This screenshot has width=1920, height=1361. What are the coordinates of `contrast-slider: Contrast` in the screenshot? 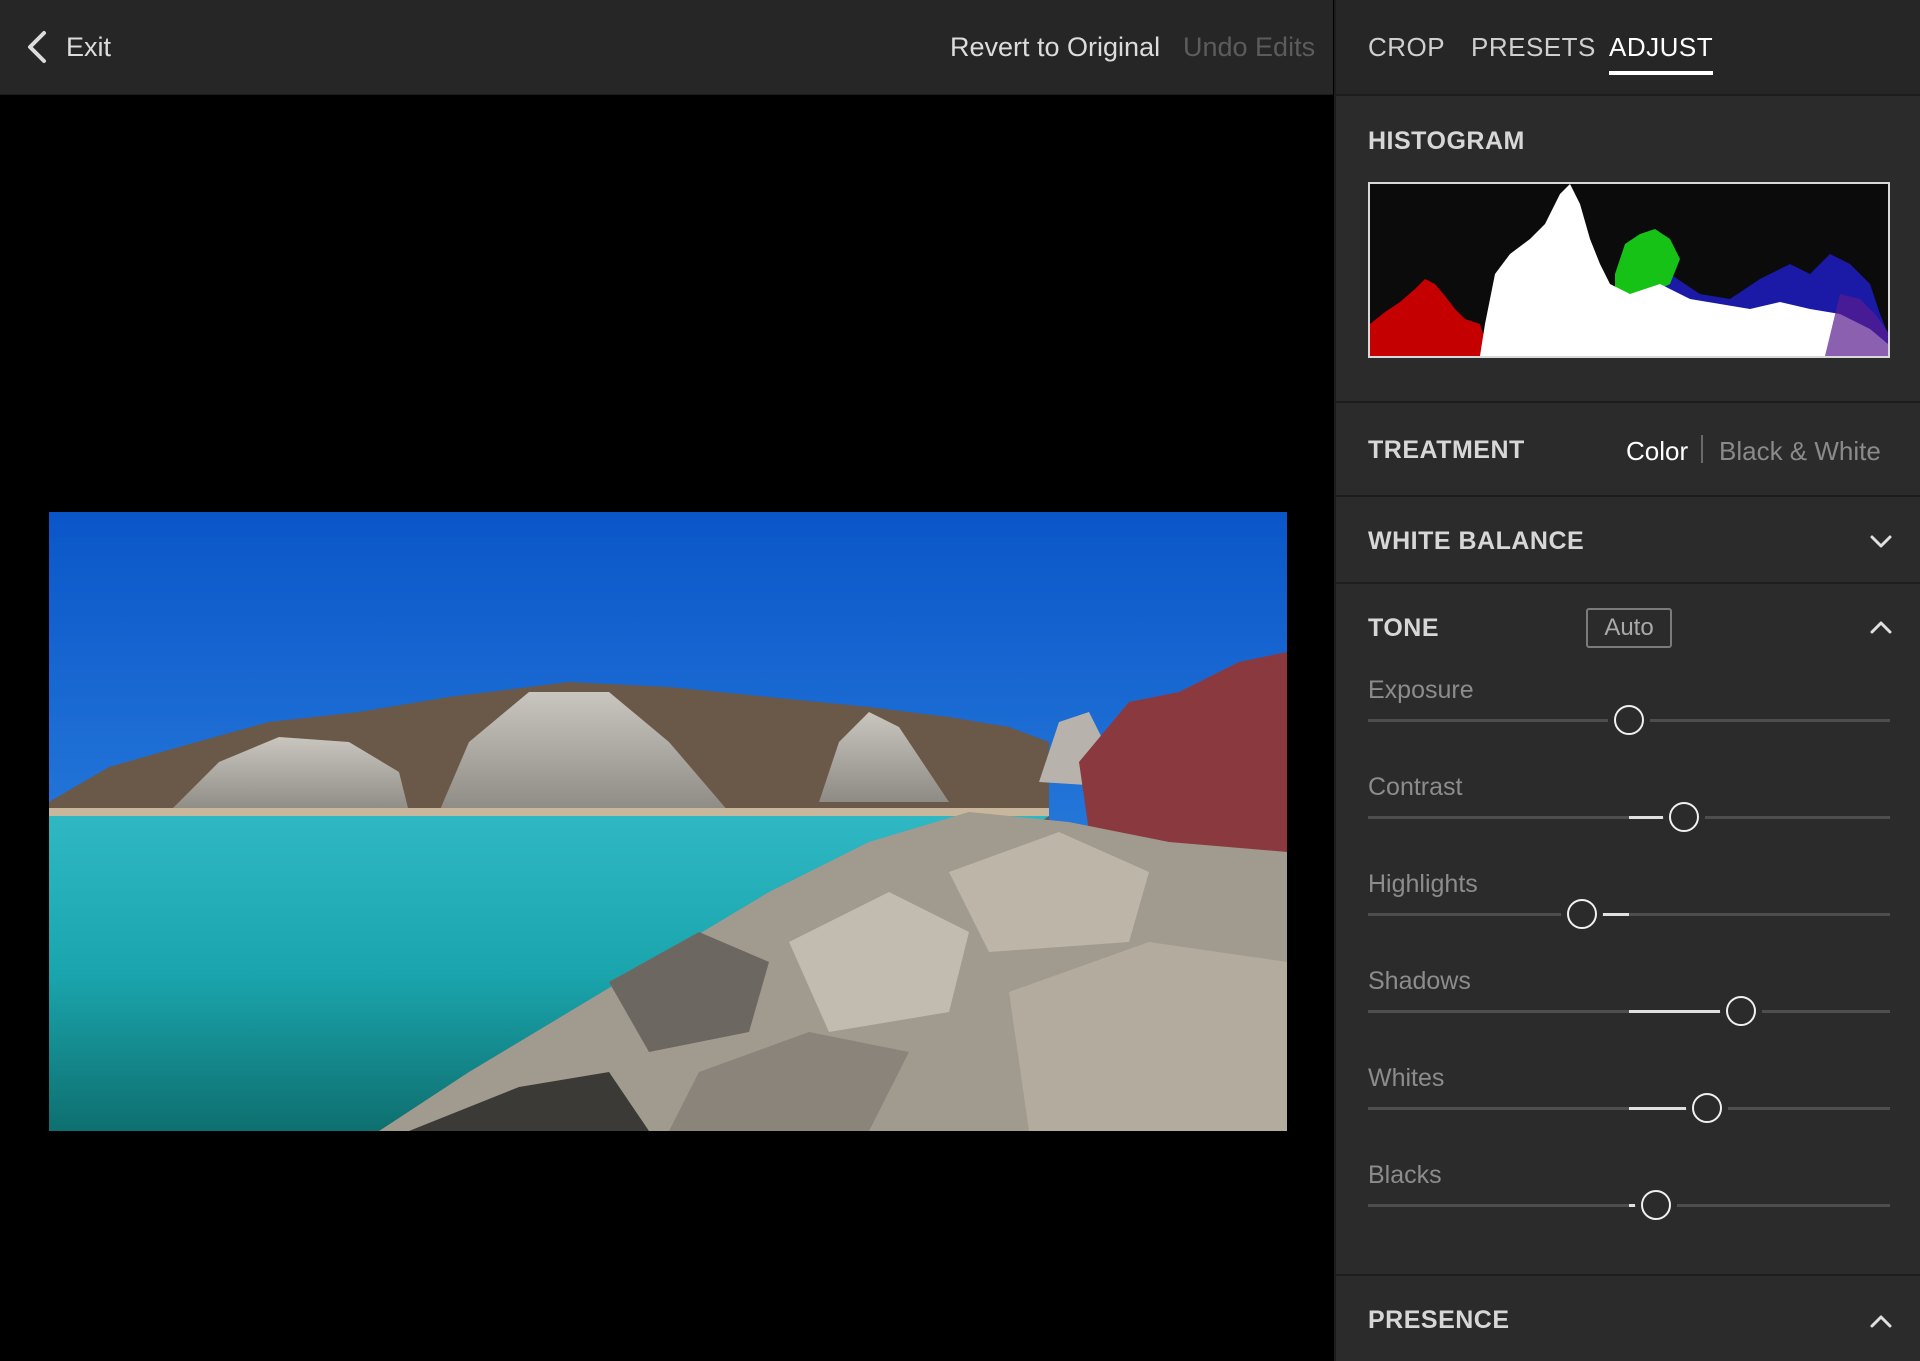 It's located at (1629, 813).